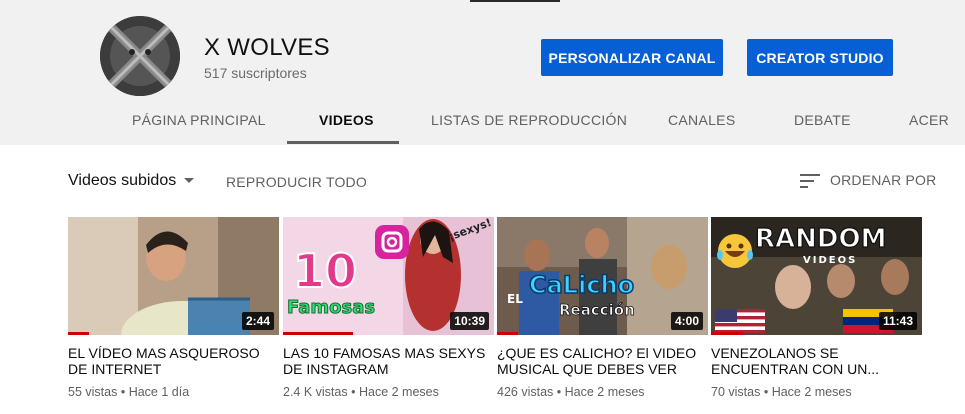 The width and height of the screenshot is (965, 414). What do you see at coordinates (740, 321) in the screenshot?
I see `us-flag-icon` at bounding box center [740, 321].